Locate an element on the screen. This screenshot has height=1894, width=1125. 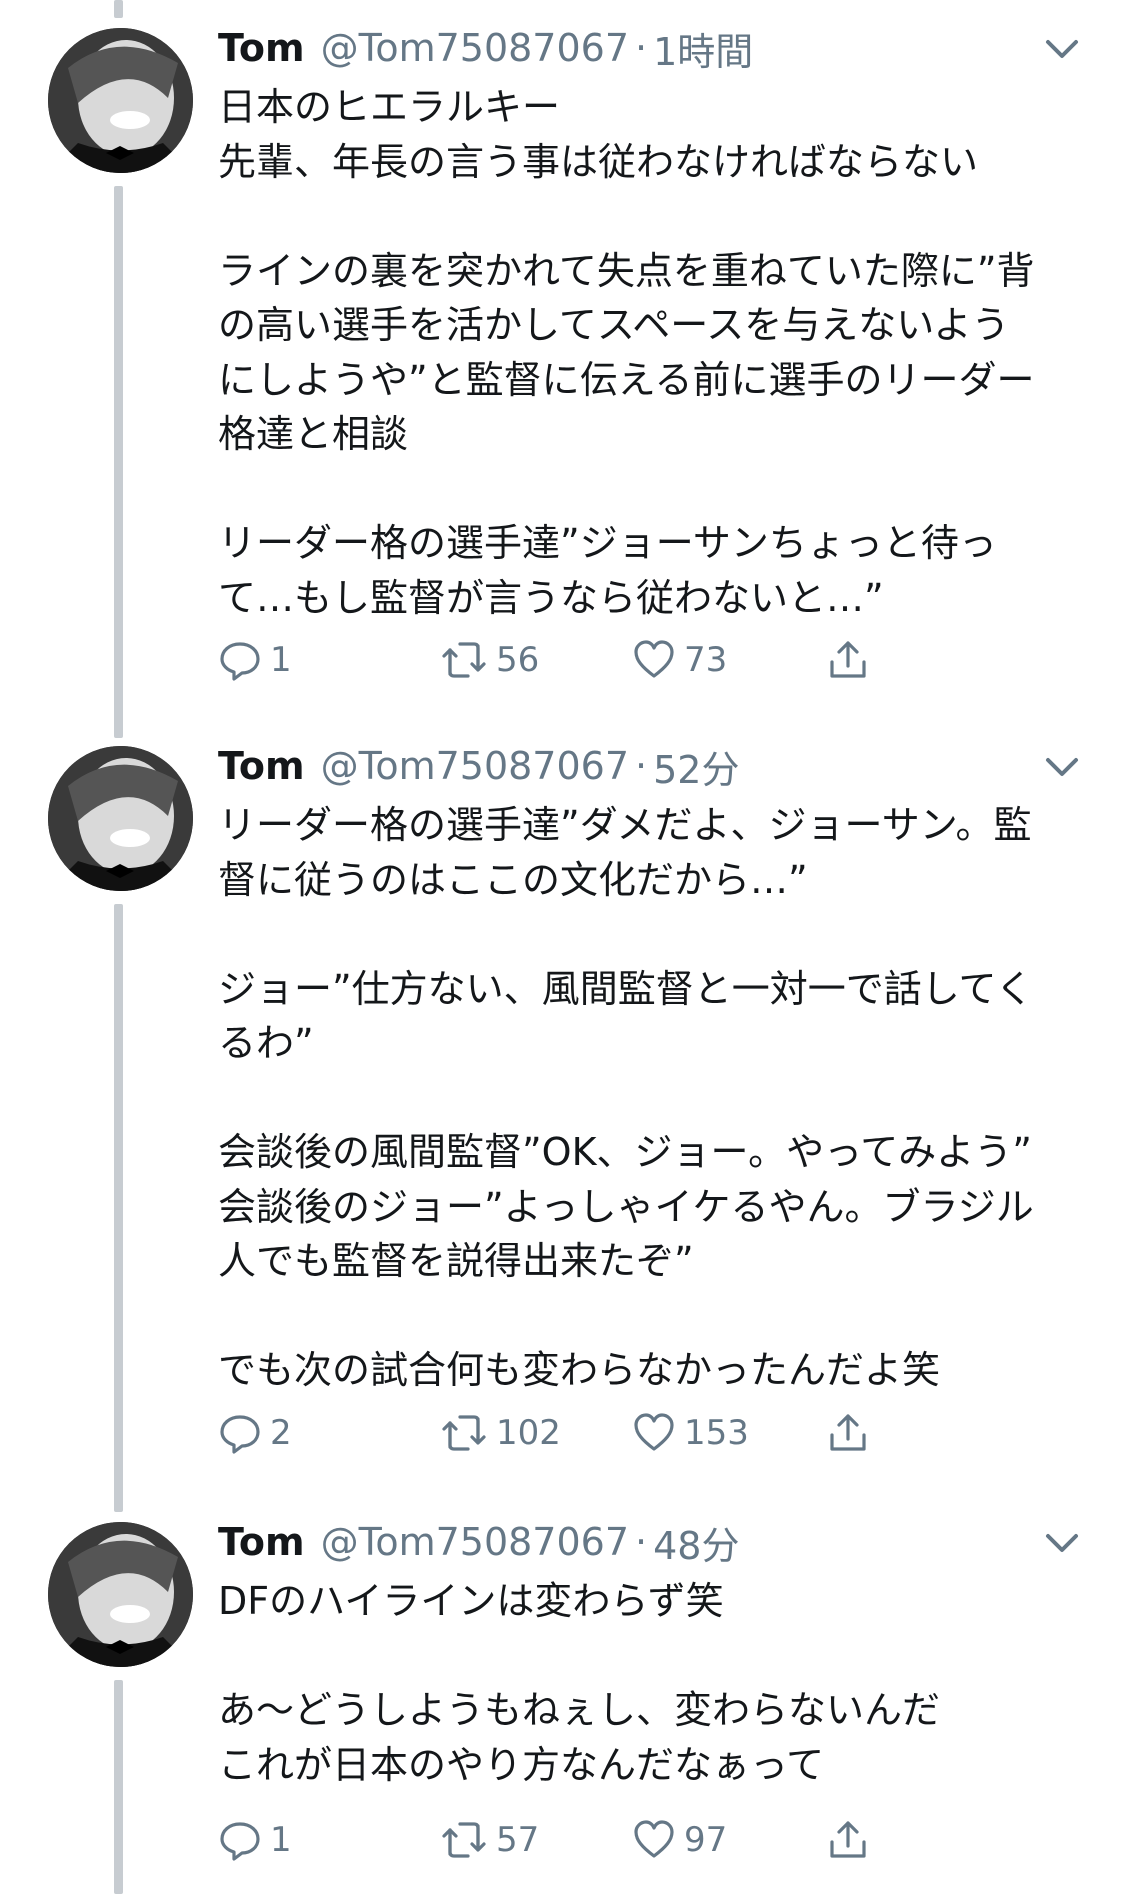
like-count: 153 is located at coordinates (716, 1433).